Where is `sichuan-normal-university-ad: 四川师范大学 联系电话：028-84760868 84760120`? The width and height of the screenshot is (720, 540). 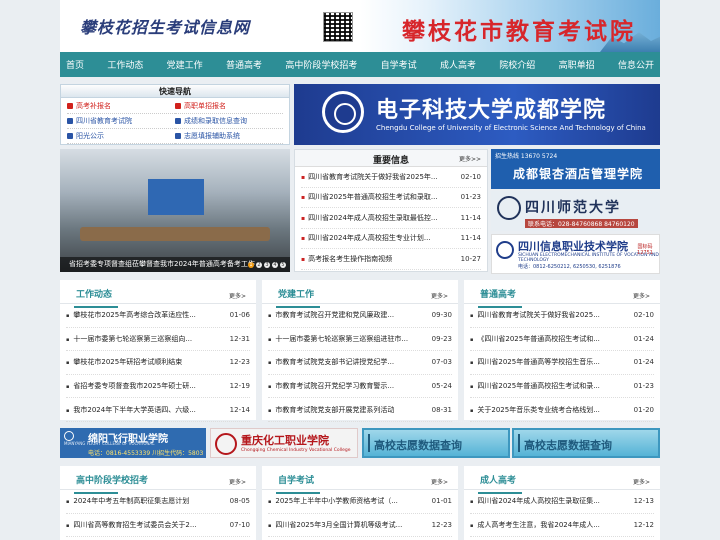
sichuan-normal-university-ad: 四川师范大学 联系电话：028-84760868 84760120 is located at coordinates (575, 211).